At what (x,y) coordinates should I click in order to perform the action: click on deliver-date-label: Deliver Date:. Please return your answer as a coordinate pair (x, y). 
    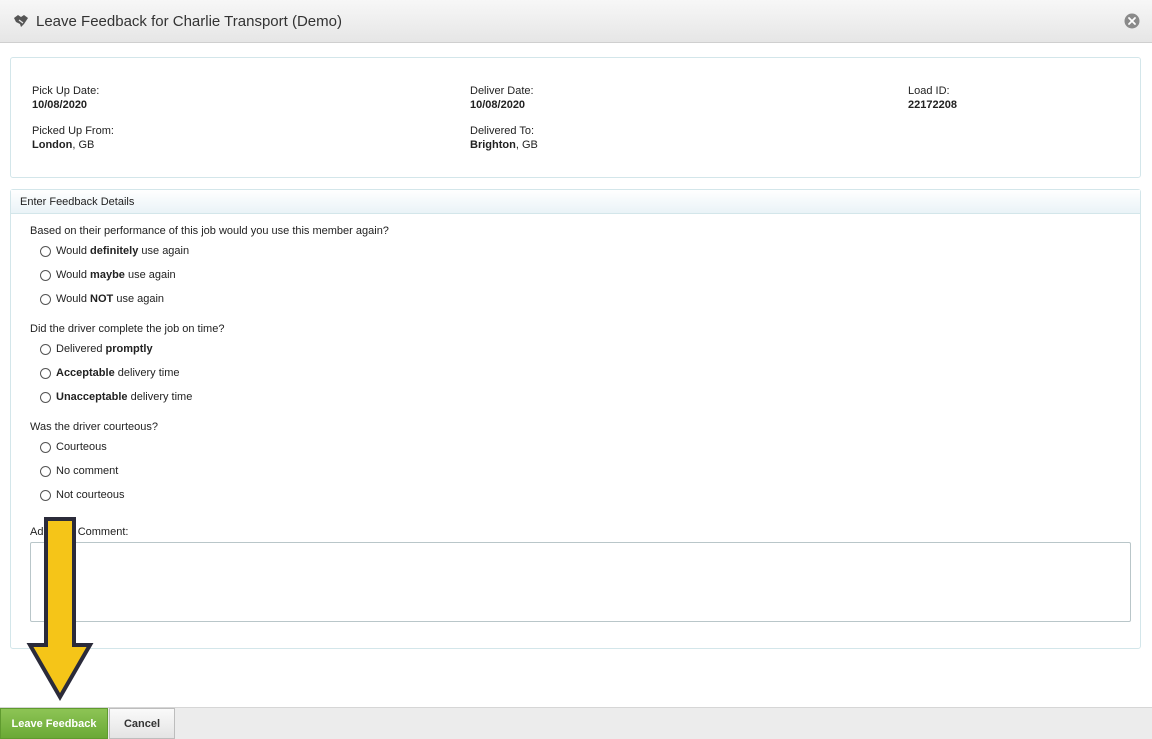
    Looking at the image, I should click on (502, 91).